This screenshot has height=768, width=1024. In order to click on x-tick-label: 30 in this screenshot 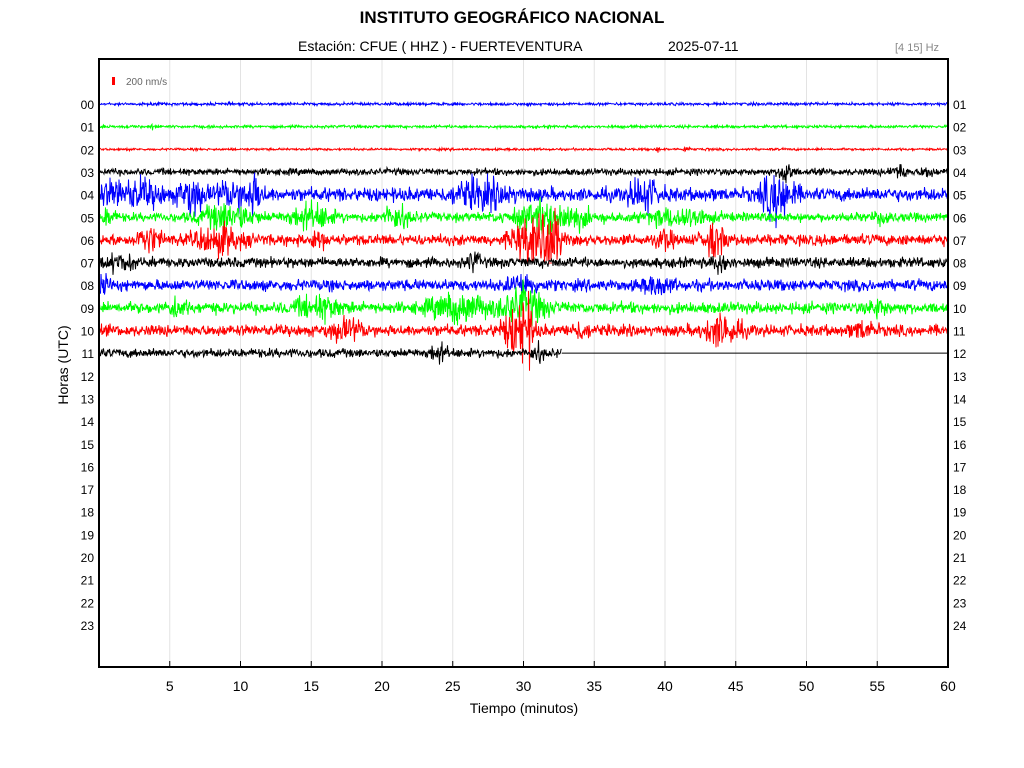, I will do `click(524, 686)`.